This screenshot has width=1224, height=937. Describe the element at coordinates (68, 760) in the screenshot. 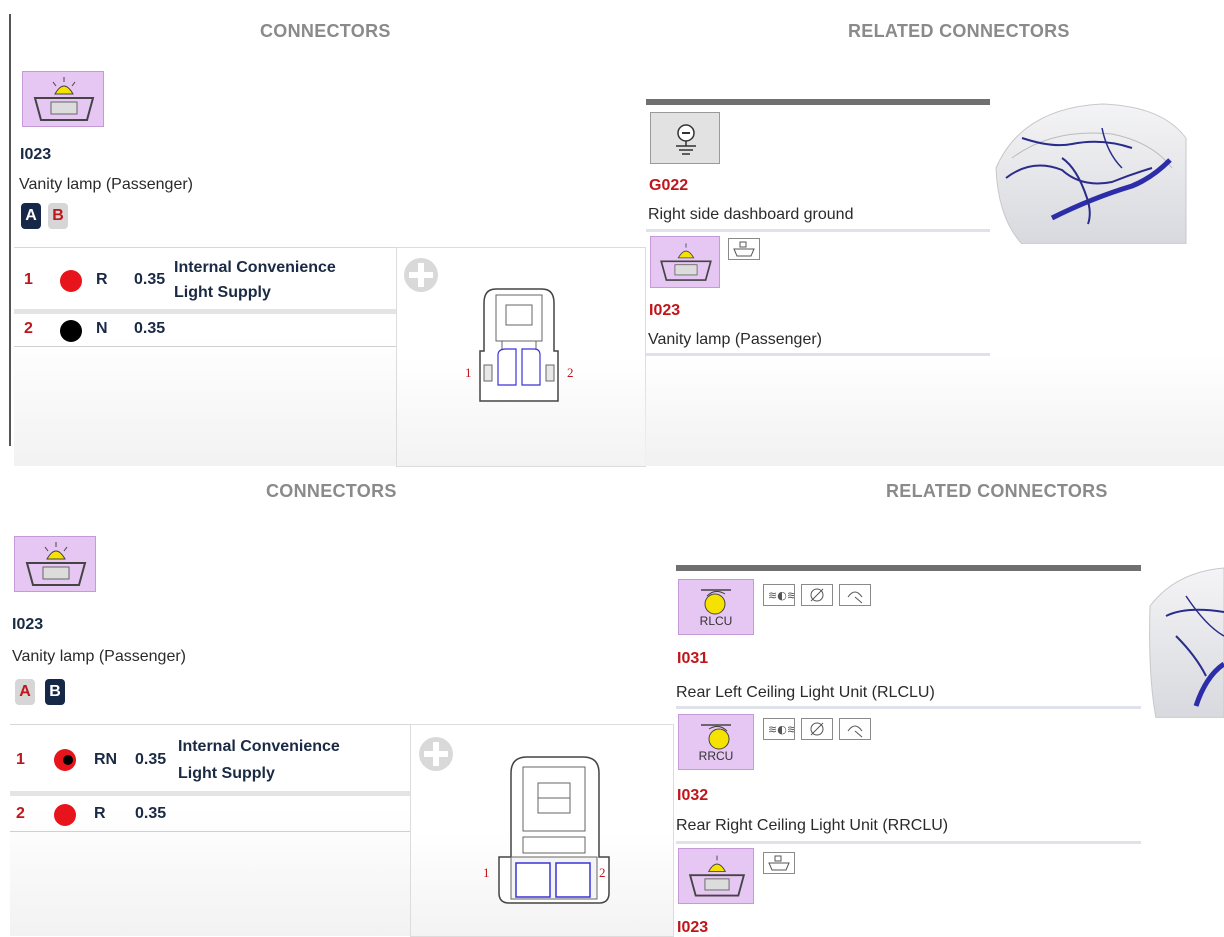

I see `wire-stripe-dot` at that location.